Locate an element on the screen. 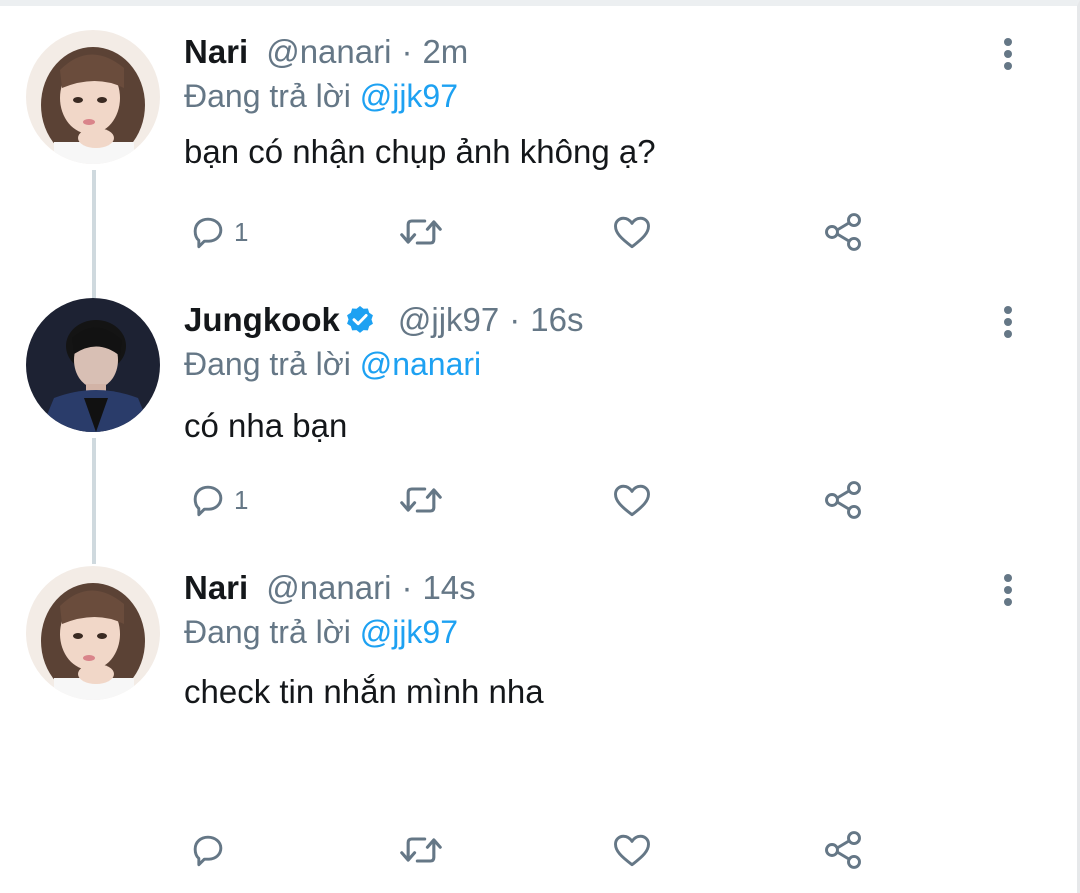 The width and height of the screenshot is (1080, 893). timestamp: 14s is located at coordinates (448, 588).